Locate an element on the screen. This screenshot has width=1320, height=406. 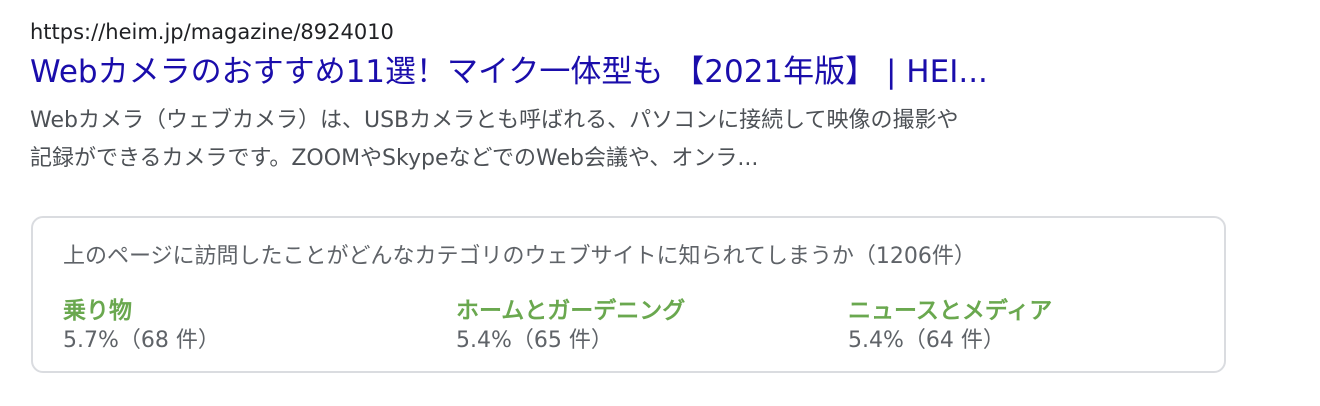
category-stat: 5.7%（68 件） is located at coordinates (141, 340).